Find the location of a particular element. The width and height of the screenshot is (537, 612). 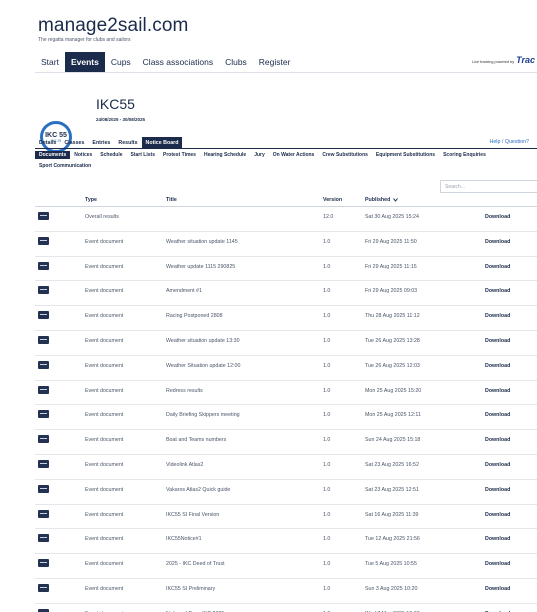

row-published: Tue 26 Aug 2025 13:28 is located at coordinates (392, 340).